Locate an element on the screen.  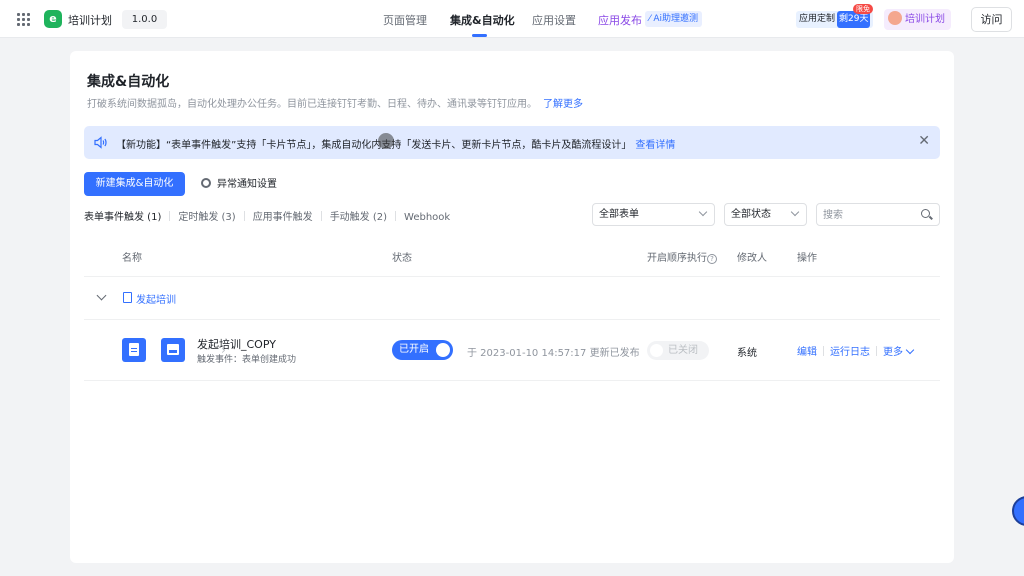
form-filter-select: 全部表单 is located at coordinates (653, 214).